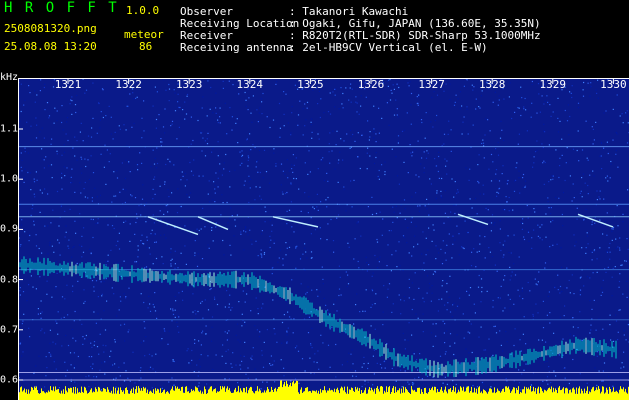  Describe the element at coordinates (189, 84) in the screenshot. I see `x-tick-label: 1323` at that location.